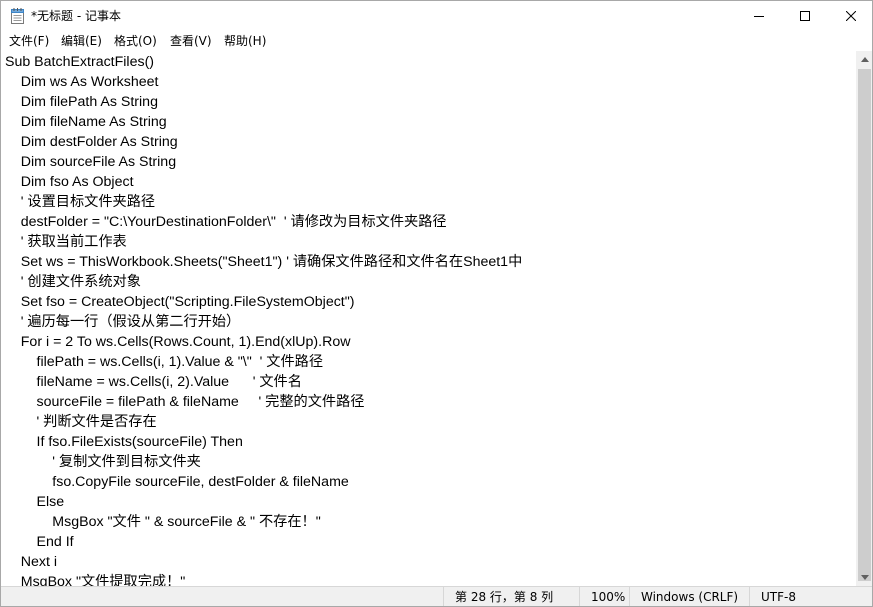 This screenshot has width=873, height=607. I want to click on arrow-up-icon, so click(864, 59).